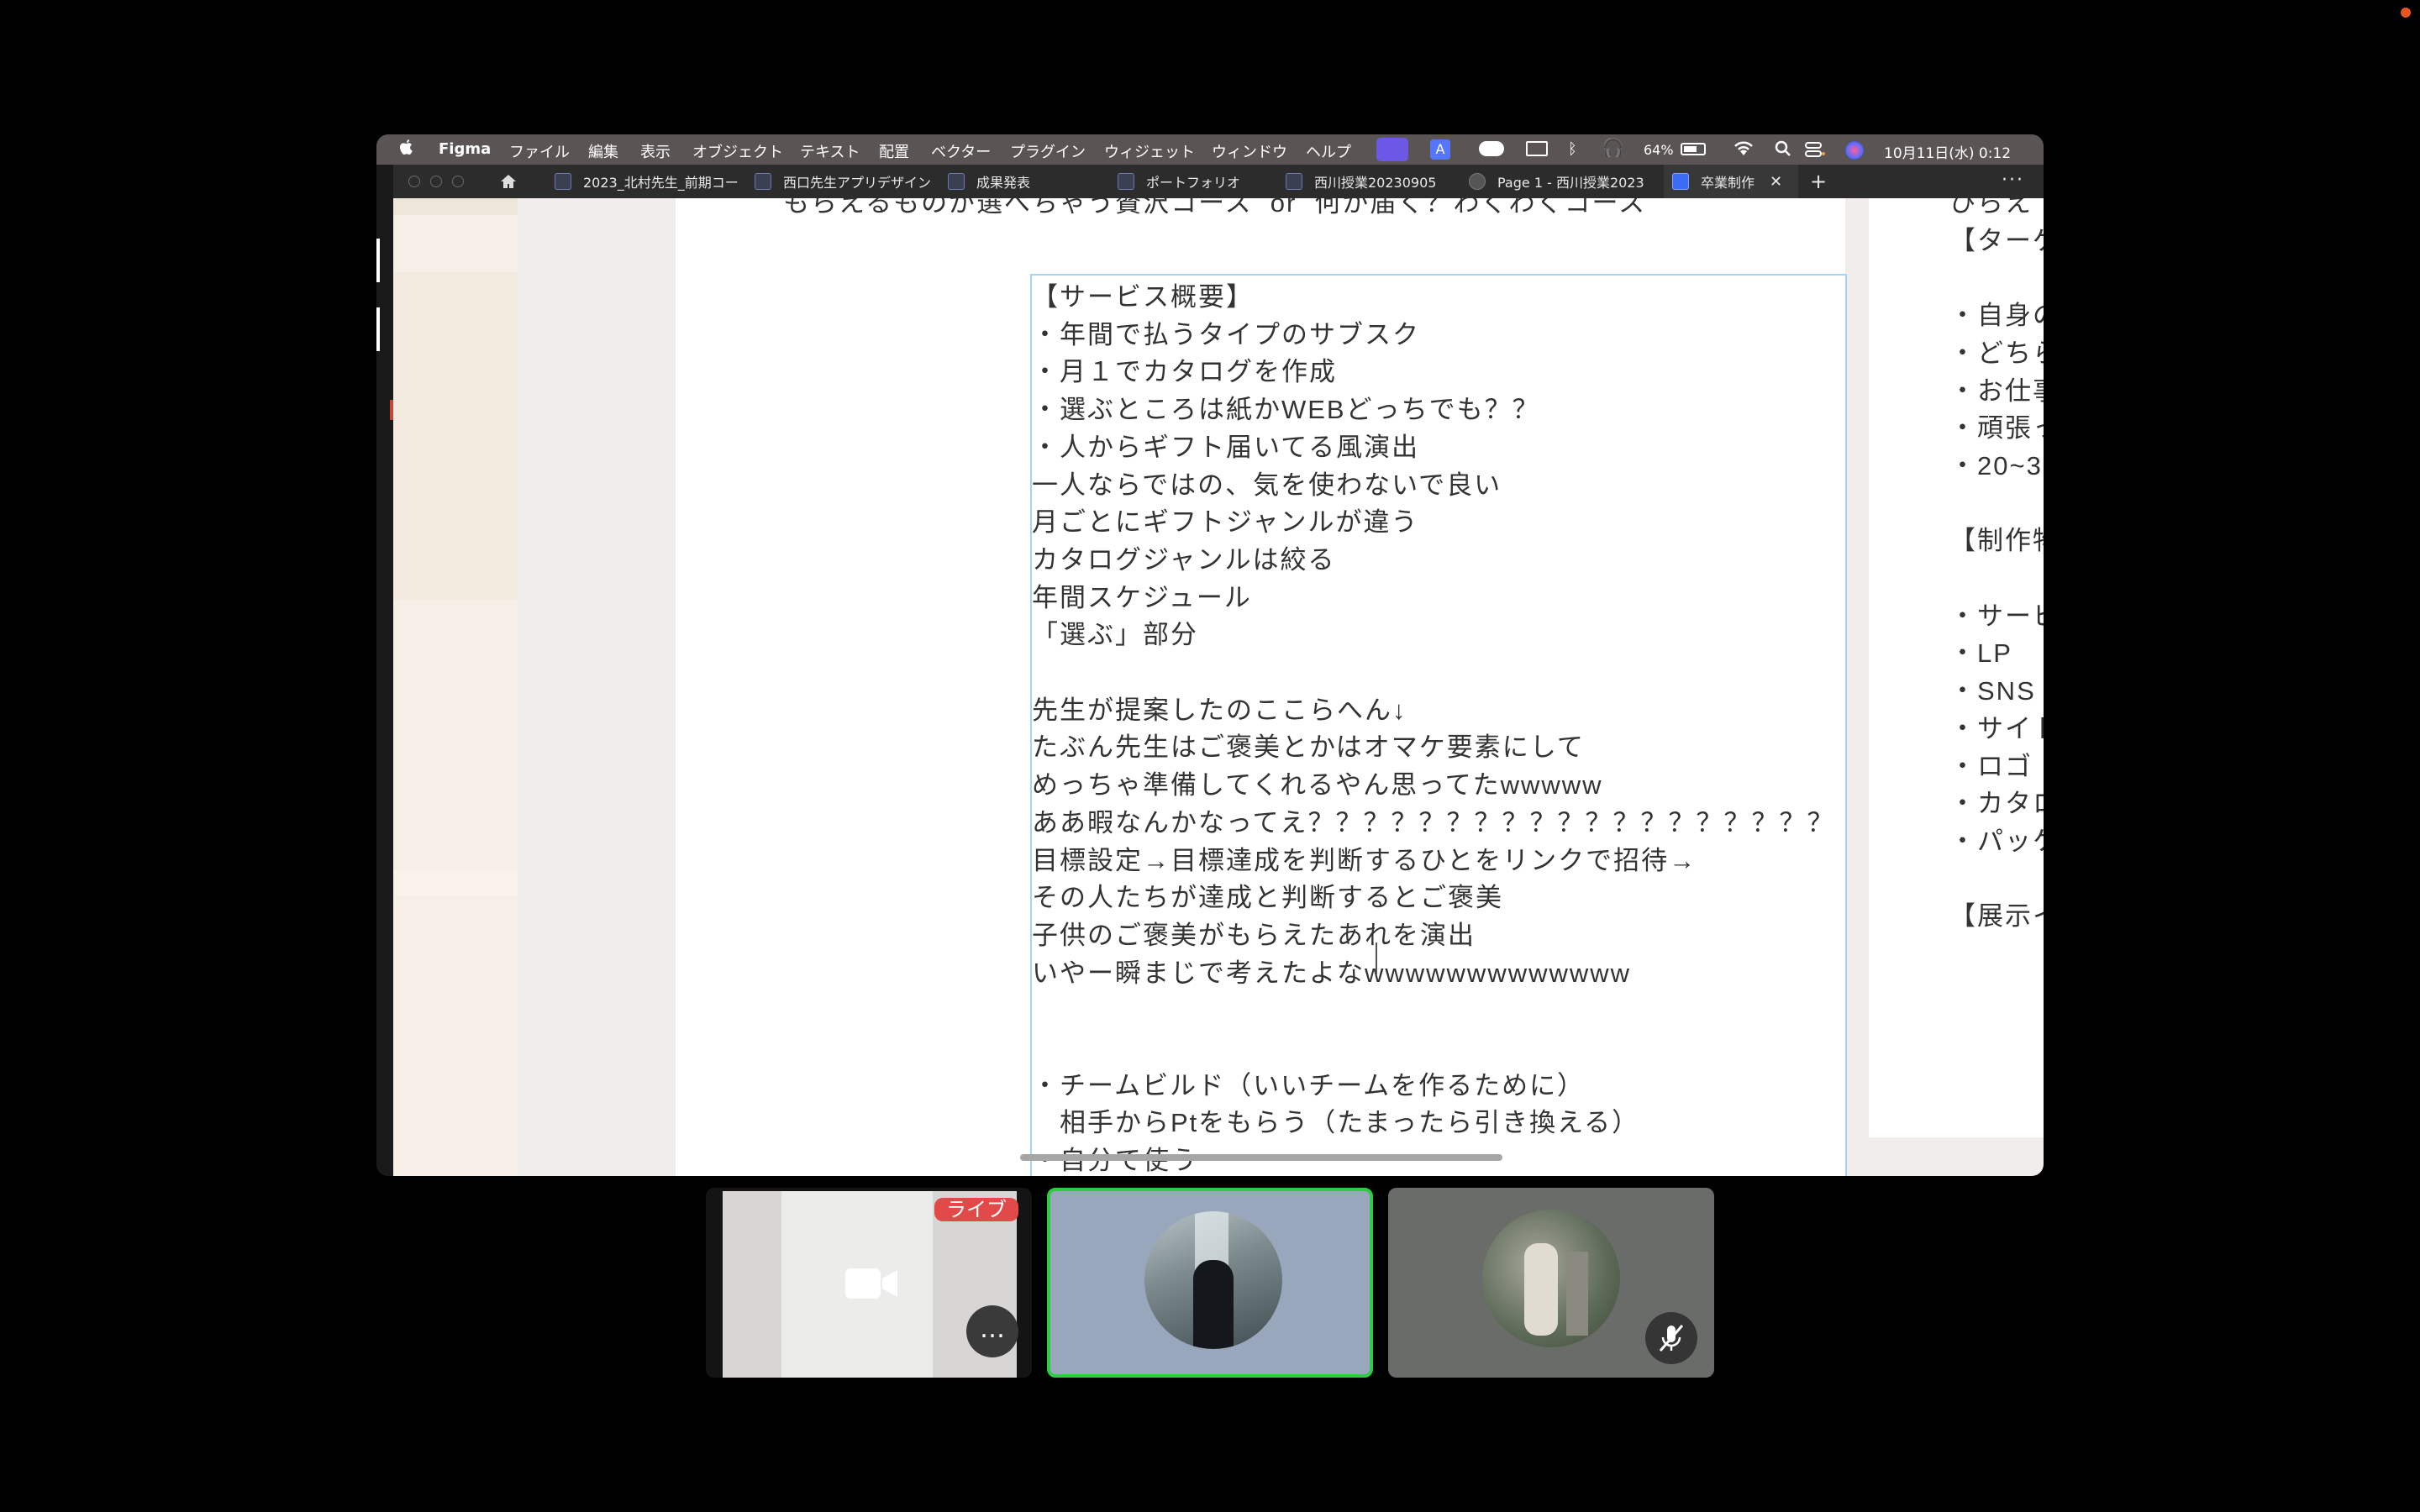 This screenshot has width=2420, height=1512. I want to click on participant-tile-active-speaker, so click(1210, 1283).